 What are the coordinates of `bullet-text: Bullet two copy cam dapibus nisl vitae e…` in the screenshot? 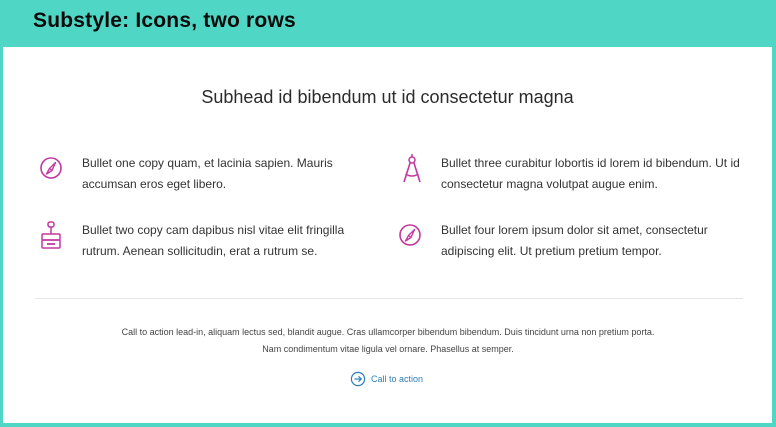 It's located at (213, 240).